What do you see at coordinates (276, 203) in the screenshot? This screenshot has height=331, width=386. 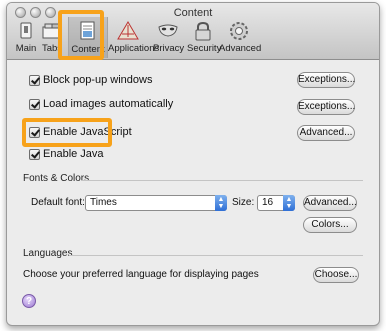 I see `font-size-select: 16 ▲ ▼` at bounding box center [276, 203].